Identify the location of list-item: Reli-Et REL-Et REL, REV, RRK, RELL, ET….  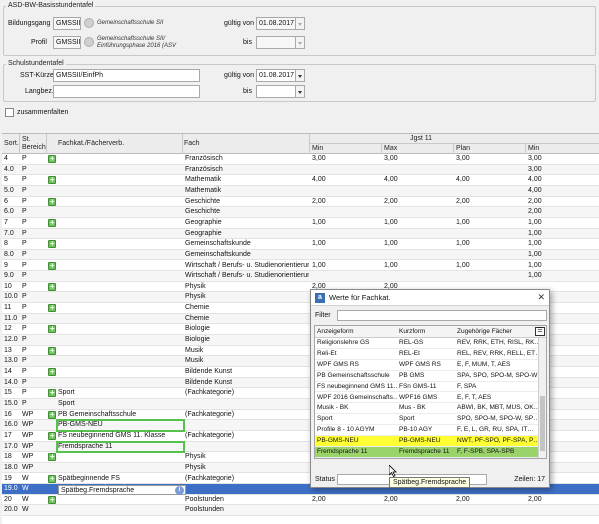
(427, 354).